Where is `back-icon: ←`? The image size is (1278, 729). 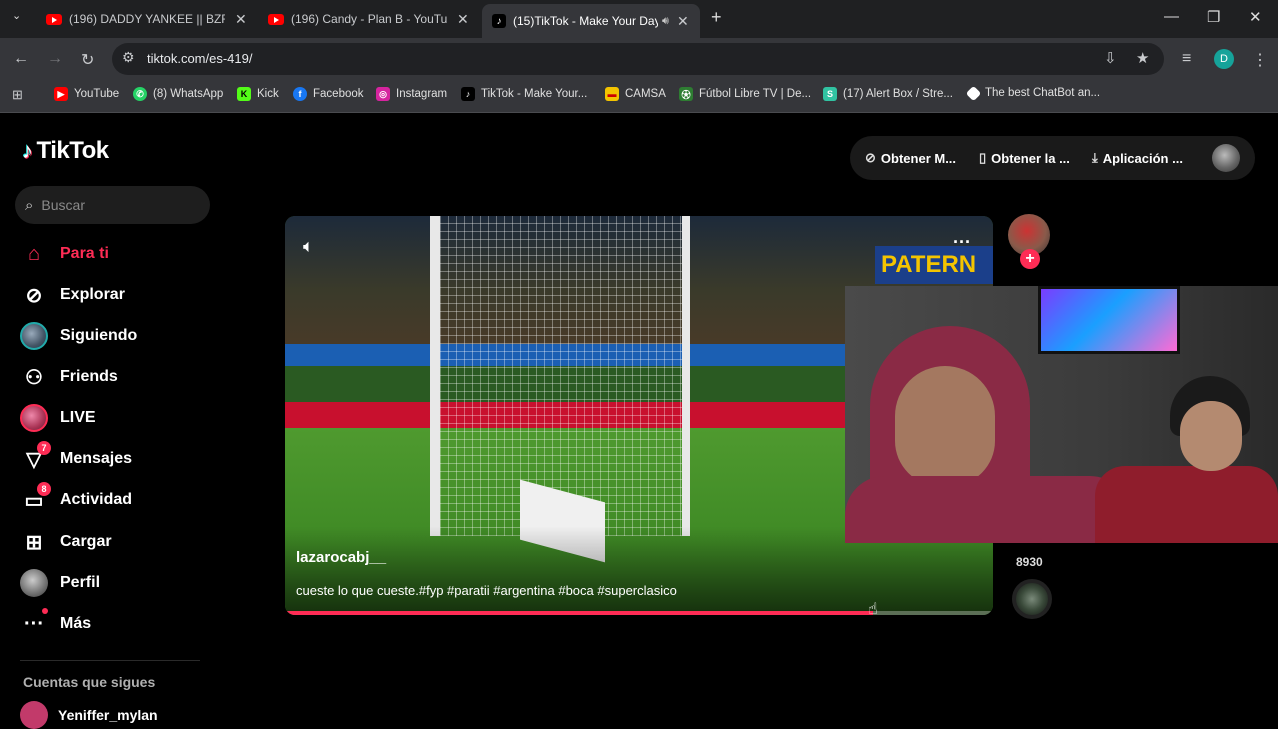 back-icon: ← is located at coordinates (21, 59).